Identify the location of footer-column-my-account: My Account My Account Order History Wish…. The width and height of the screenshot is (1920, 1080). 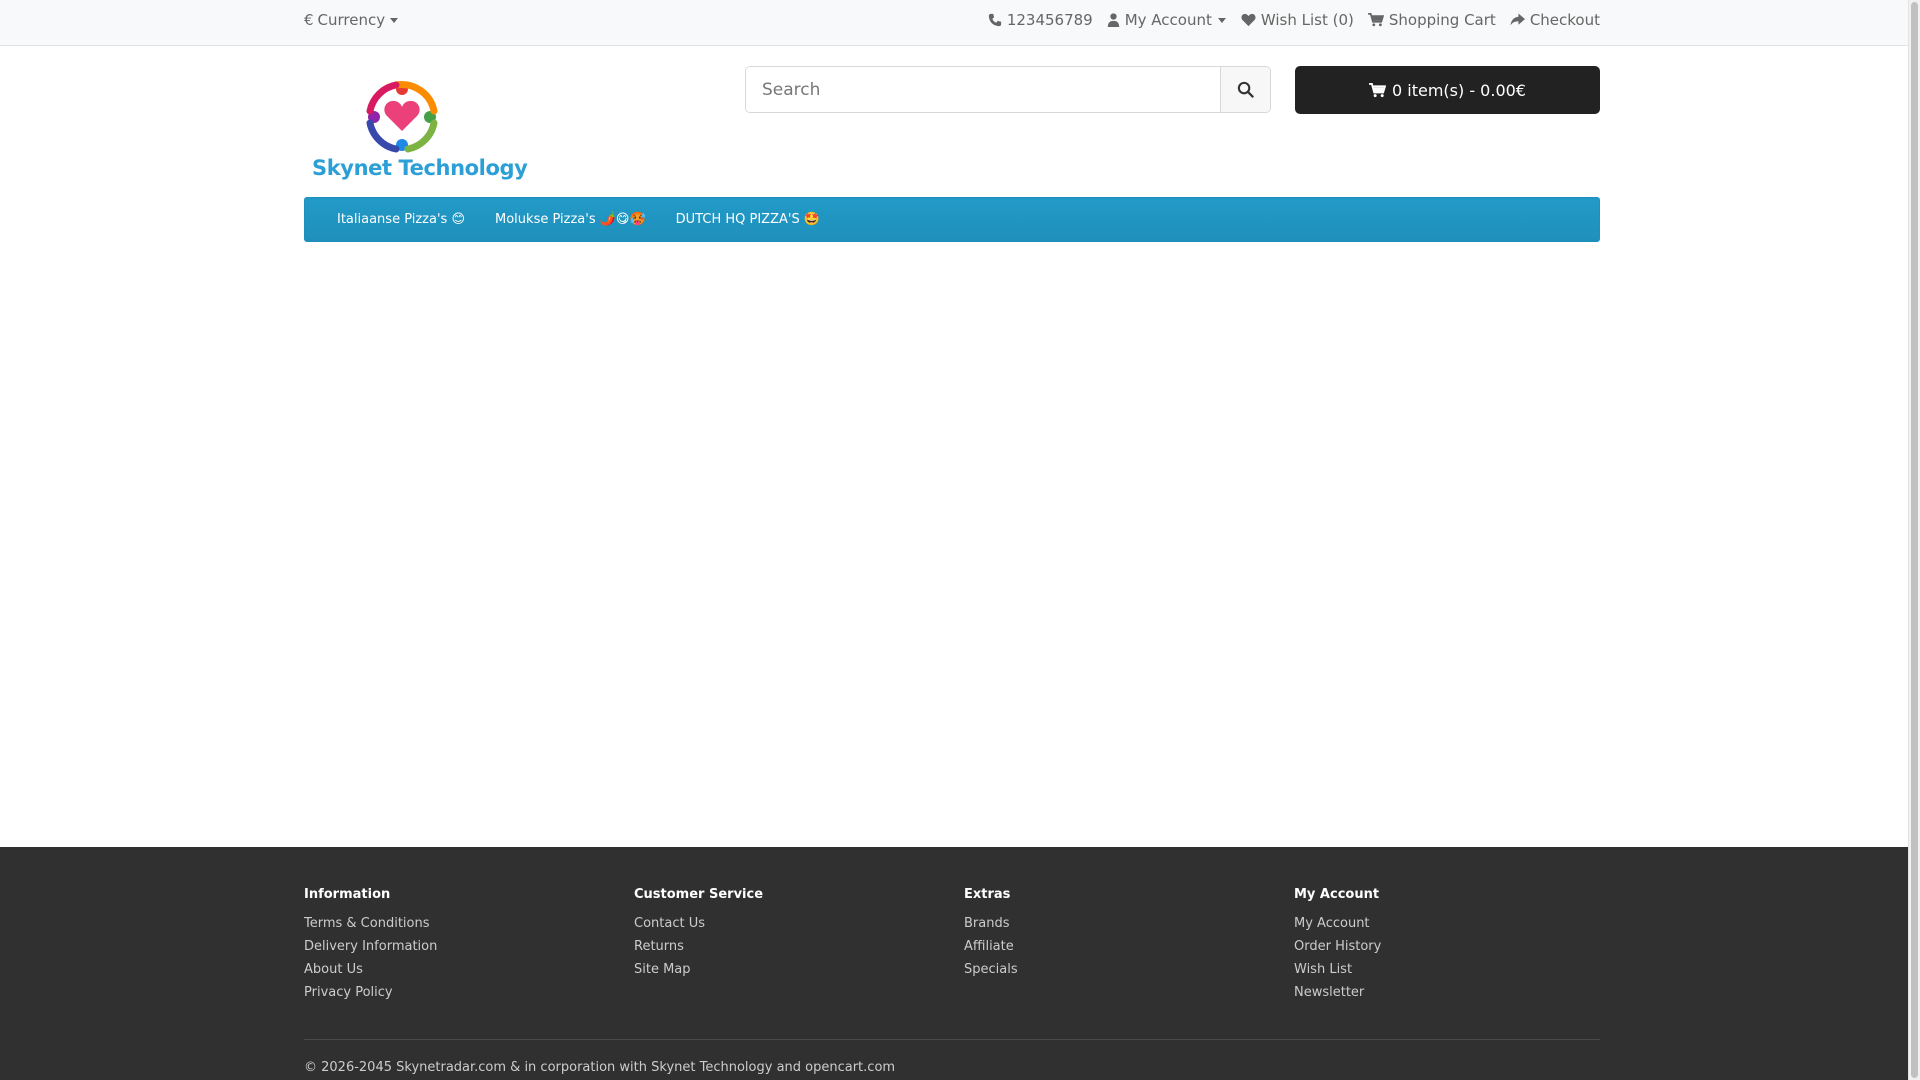
(1337, 947).